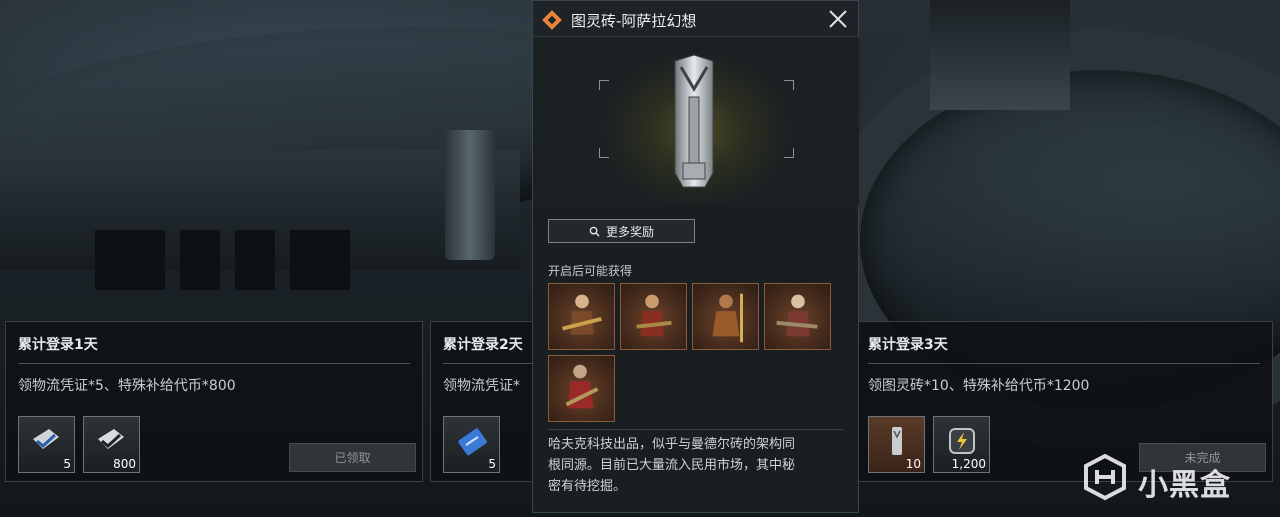 This screenshot has width=1280, height=517. I want to click on card-title: 累计登录3天, so click(908, 345).